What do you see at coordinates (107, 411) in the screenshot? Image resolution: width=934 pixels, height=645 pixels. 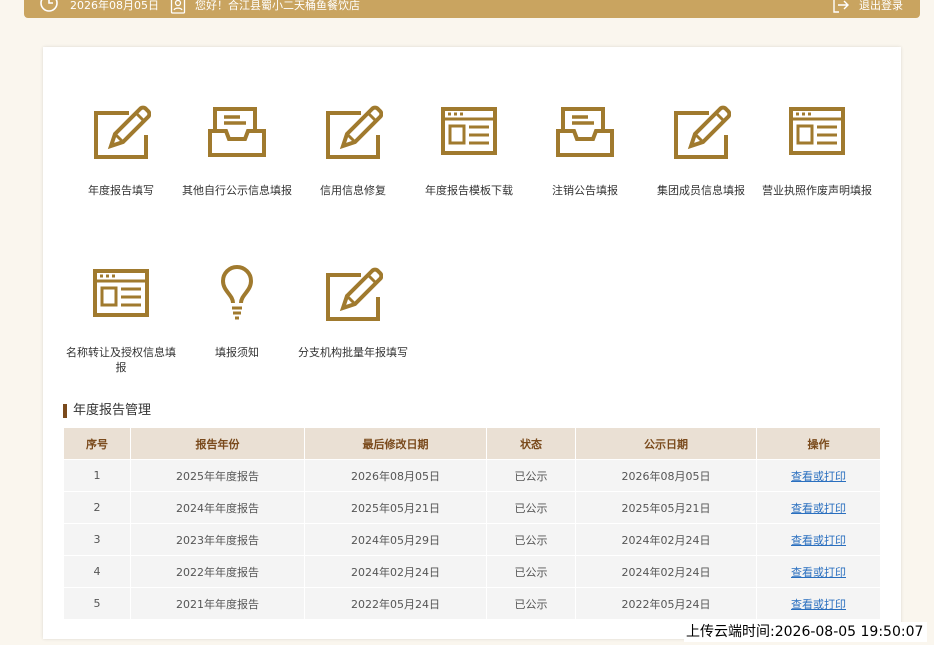 I see `section-title: 年度报告管理` at bounding box center [107, 411].